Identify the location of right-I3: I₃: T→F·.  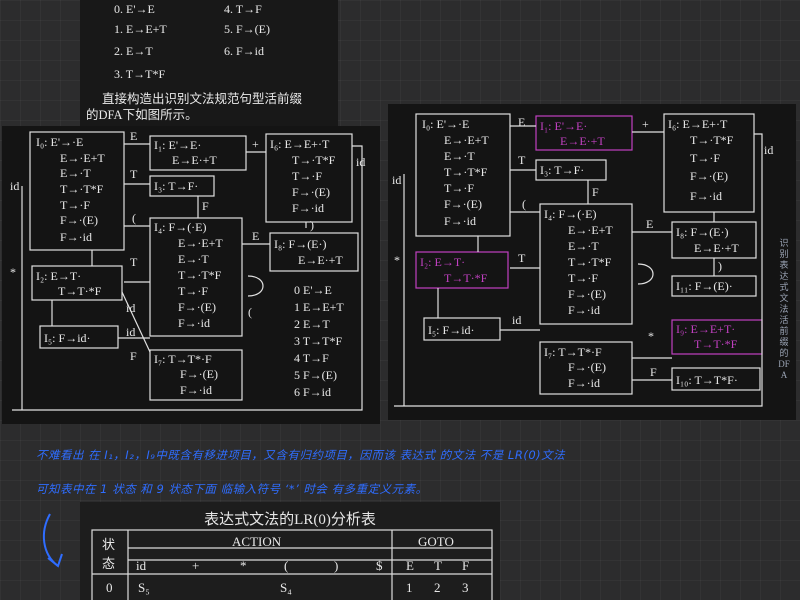
(562, 170).